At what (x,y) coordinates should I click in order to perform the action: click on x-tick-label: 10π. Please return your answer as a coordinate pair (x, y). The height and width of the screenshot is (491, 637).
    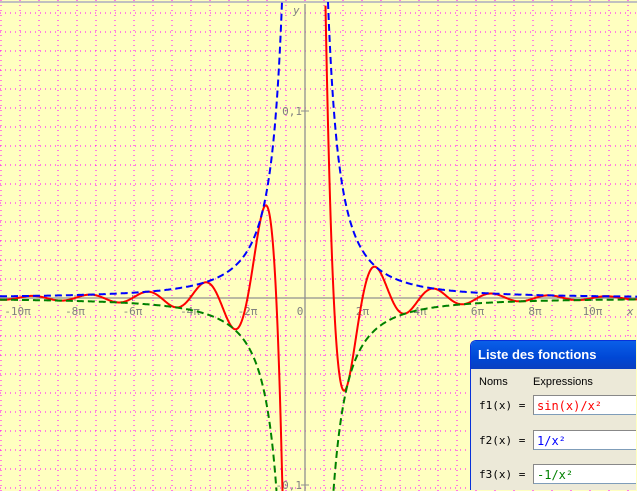
    Looking at the image, I should click on (593, 311).